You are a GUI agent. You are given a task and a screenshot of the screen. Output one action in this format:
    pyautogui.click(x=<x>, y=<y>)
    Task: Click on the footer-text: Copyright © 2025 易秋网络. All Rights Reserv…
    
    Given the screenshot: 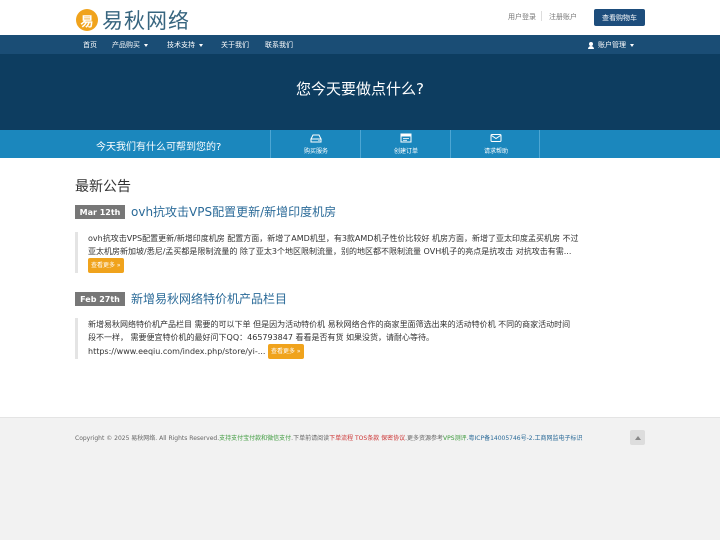 What is the action you would take?
    pyautogui.click(x=329, y=437)
    